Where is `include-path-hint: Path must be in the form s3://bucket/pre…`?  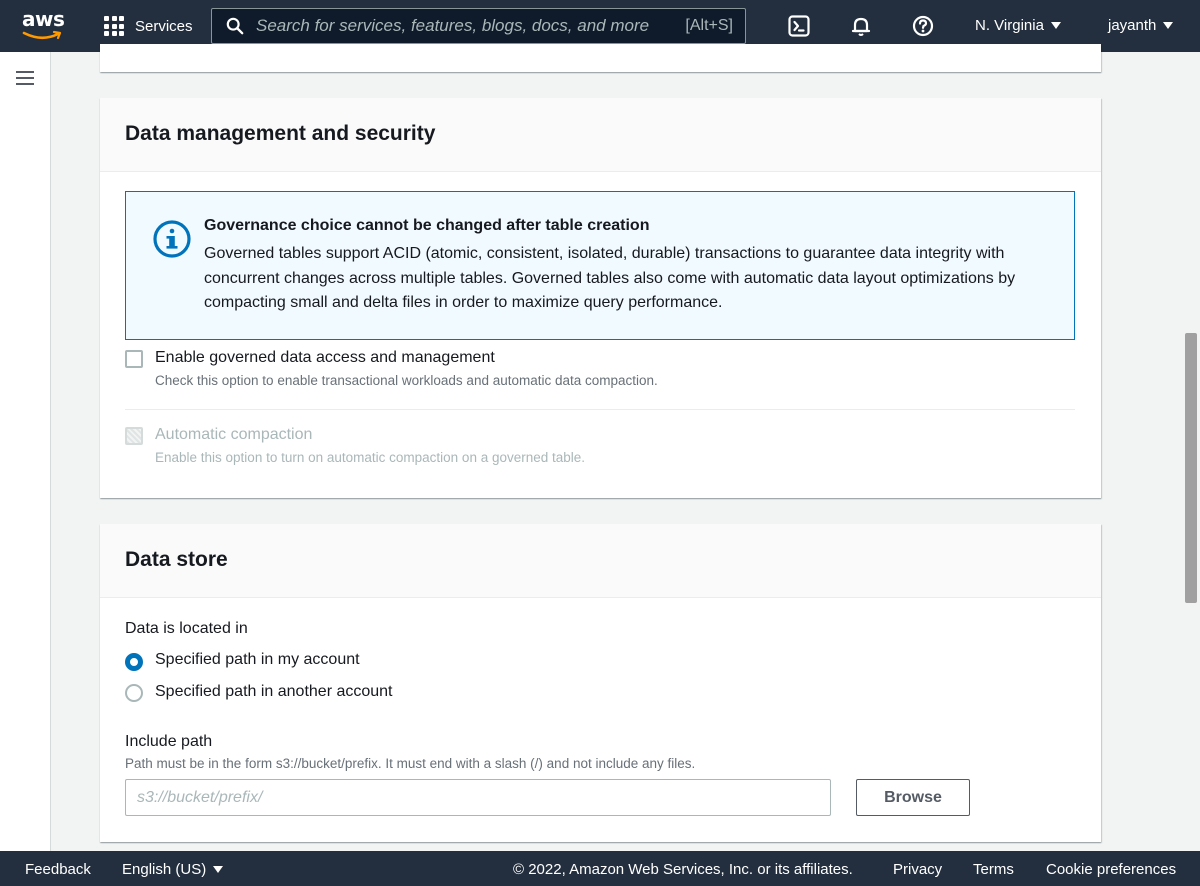 include-path-hint: Path must be in the form s3://bucket/pre… is located at coordinates (410, 763).